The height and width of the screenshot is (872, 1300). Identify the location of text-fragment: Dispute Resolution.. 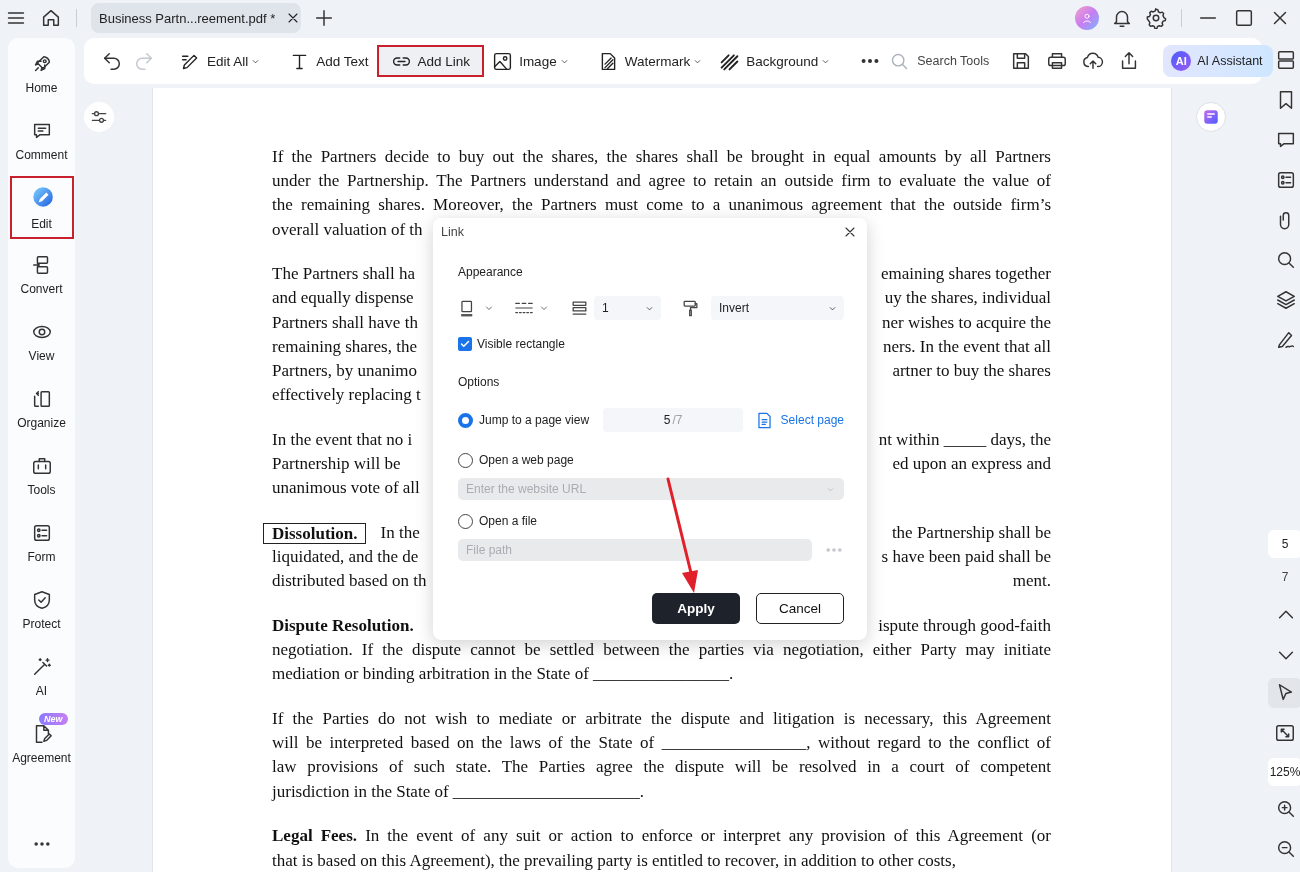
(343, 626).